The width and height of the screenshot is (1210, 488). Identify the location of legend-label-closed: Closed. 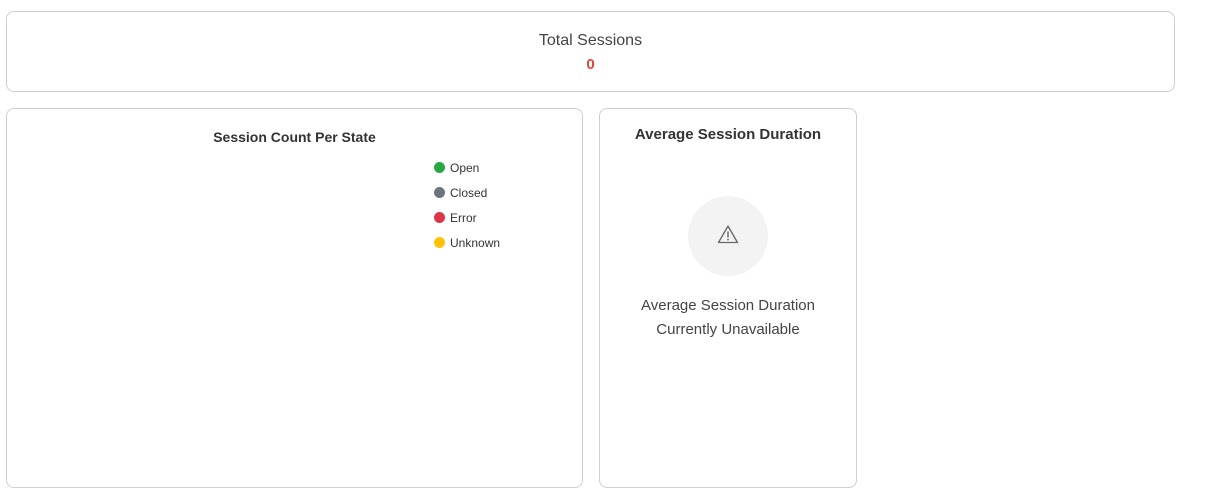
(469, 192).